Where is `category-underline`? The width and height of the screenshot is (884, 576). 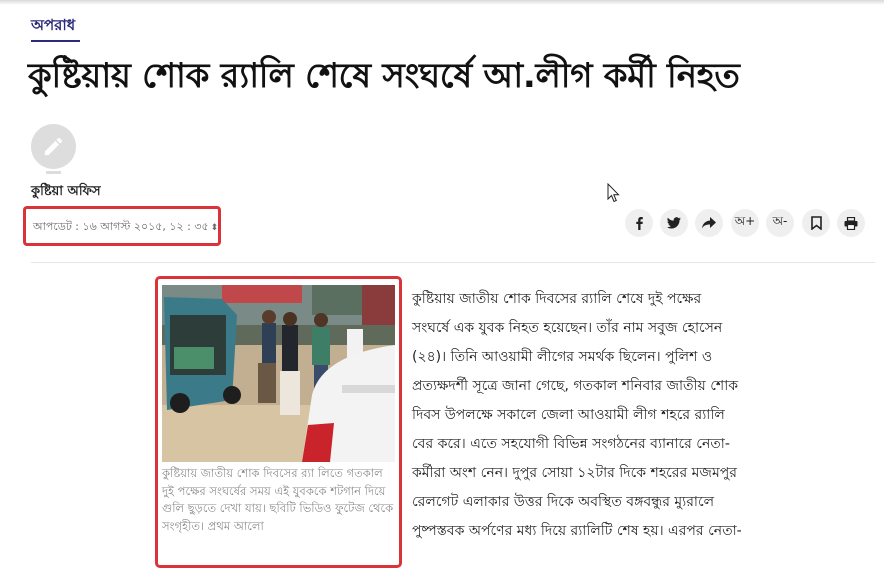
category-underline is located at coordinates (55, 41).